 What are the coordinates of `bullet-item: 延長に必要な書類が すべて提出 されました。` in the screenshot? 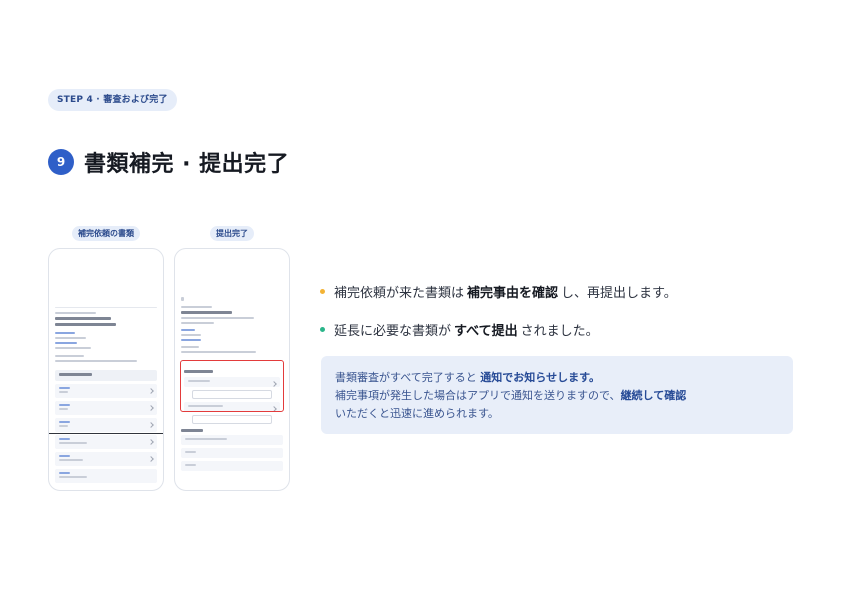 It's located at (498, 329).